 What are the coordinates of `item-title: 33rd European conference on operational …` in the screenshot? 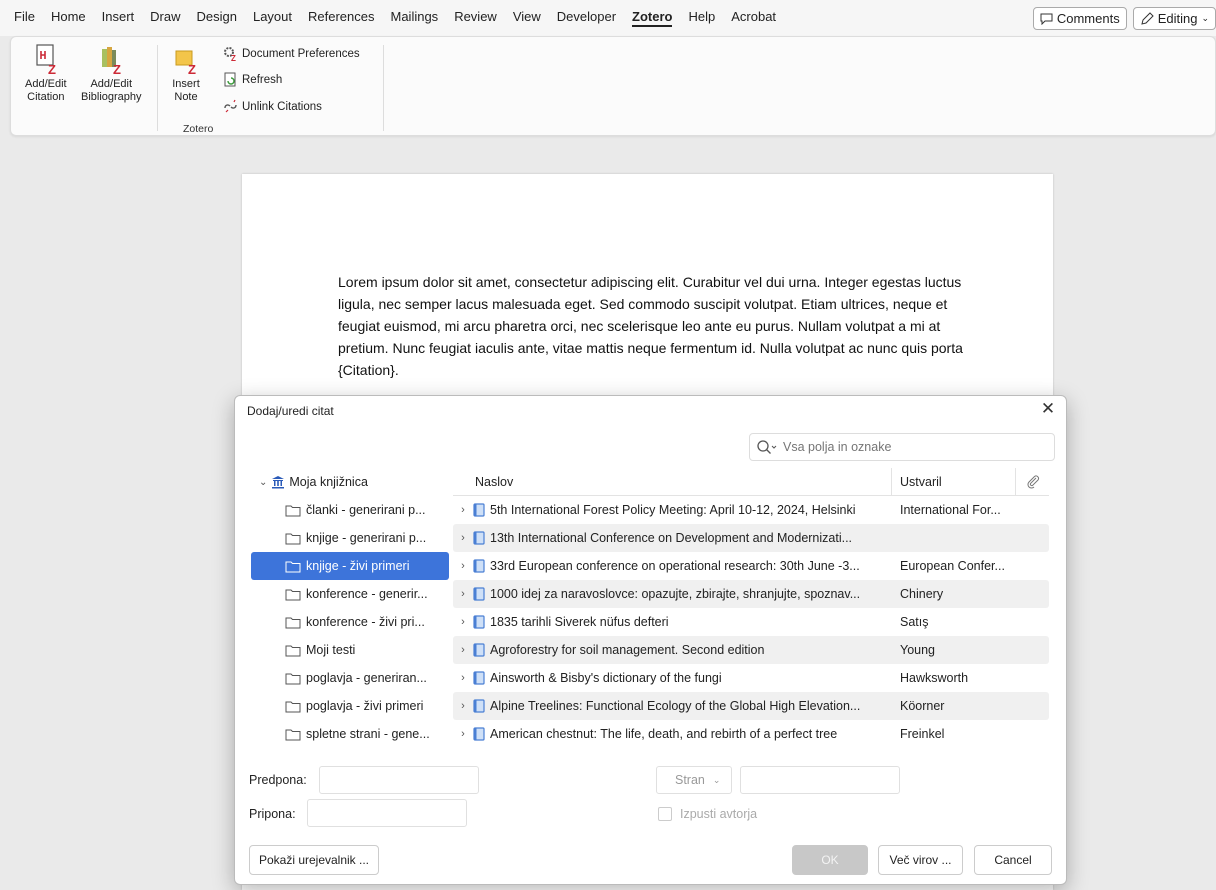 It's located at (675, 566).